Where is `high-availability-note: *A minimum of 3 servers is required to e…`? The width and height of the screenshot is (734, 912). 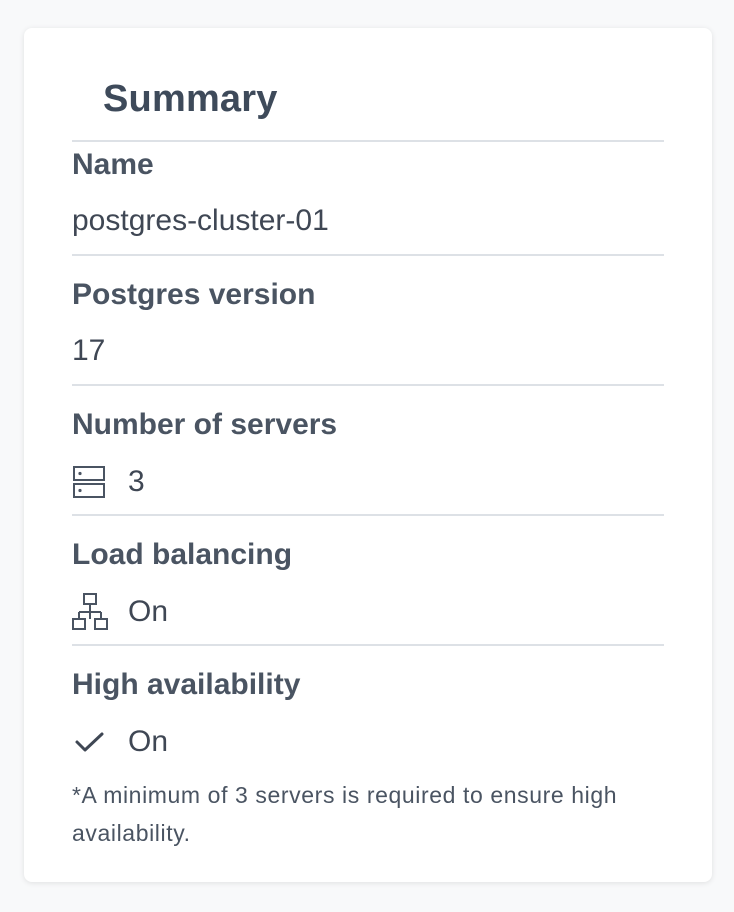 high-availability-note: *A minimum of 3 servers is required to e… is located at coordinates (345, 814).